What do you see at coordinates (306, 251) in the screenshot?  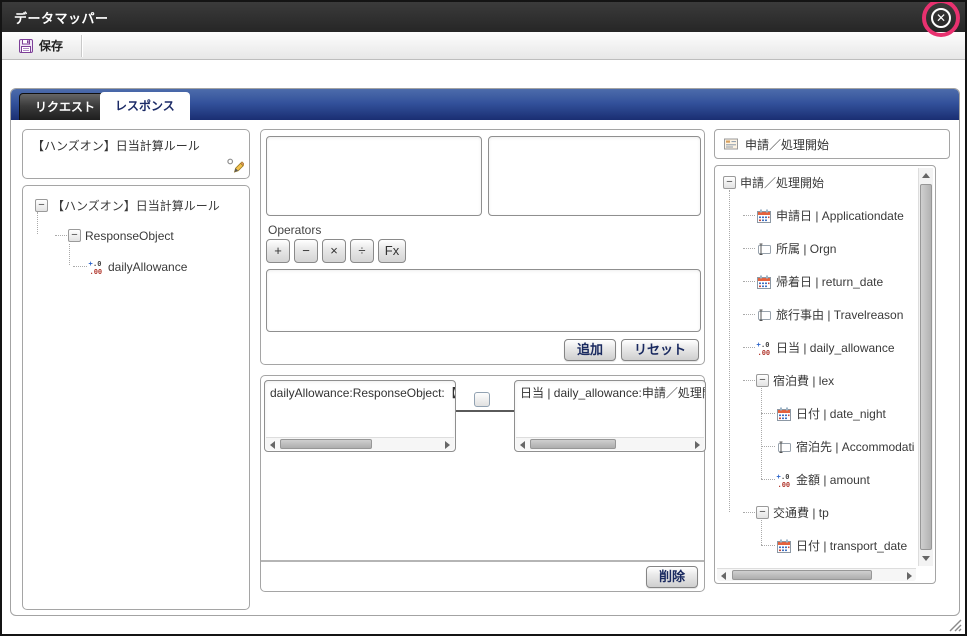 I see `operator-minus-button: −` at bounding box center [306, 251].